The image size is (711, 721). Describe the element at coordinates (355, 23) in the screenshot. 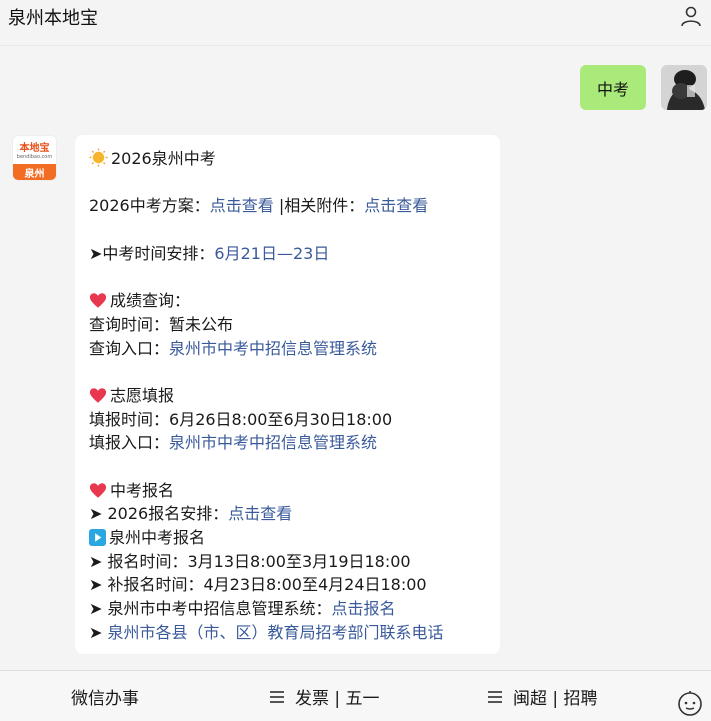

I see `top-bar: 泉州本地宝` at that location.